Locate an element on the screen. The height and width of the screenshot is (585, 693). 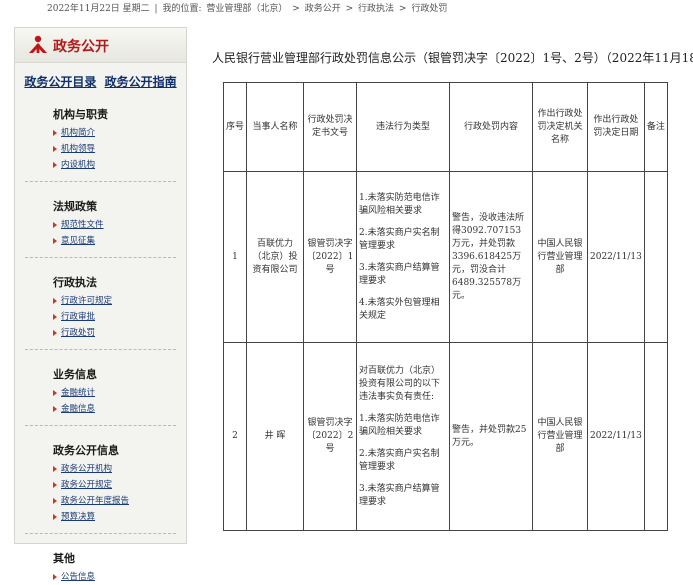
sidebar-item: 行政处罚 is located at coordinates (119, 333).